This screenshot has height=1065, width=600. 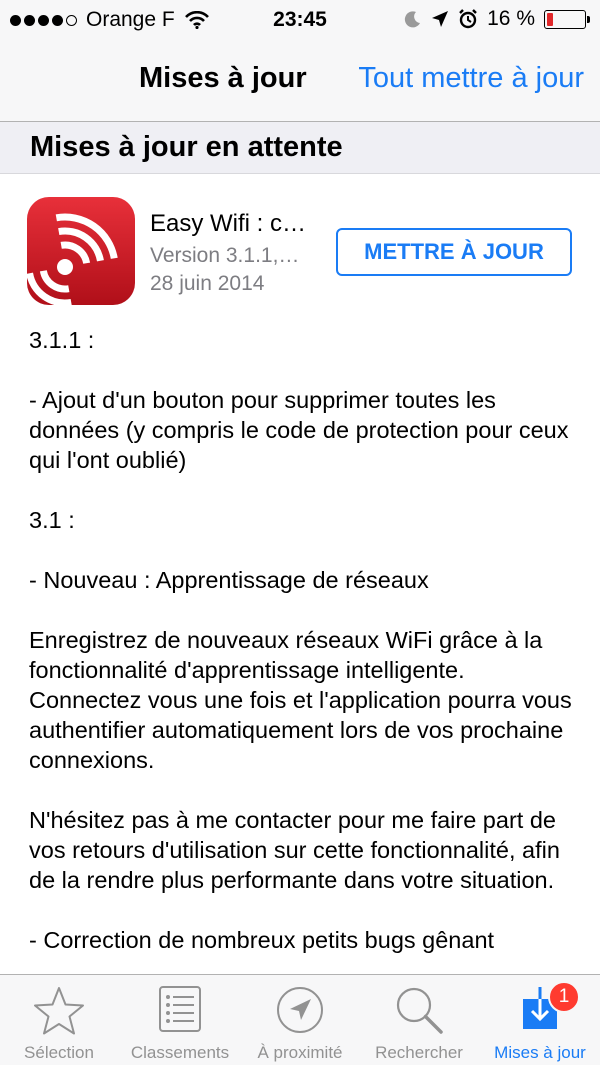 What do you see at coordinates (72, 259) in the screenshot?
I see `wifi-signal-icon` at bounding box center [72, 259].